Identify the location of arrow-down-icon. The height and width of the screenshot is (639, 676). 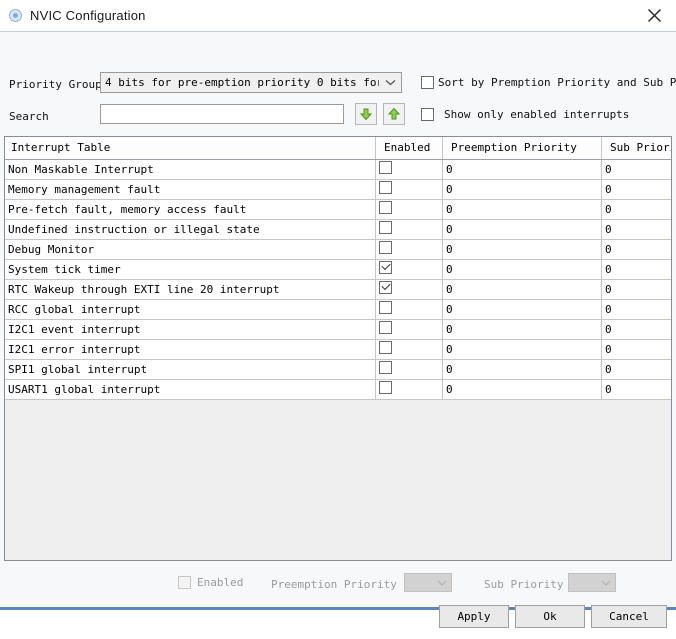
(366, 114).